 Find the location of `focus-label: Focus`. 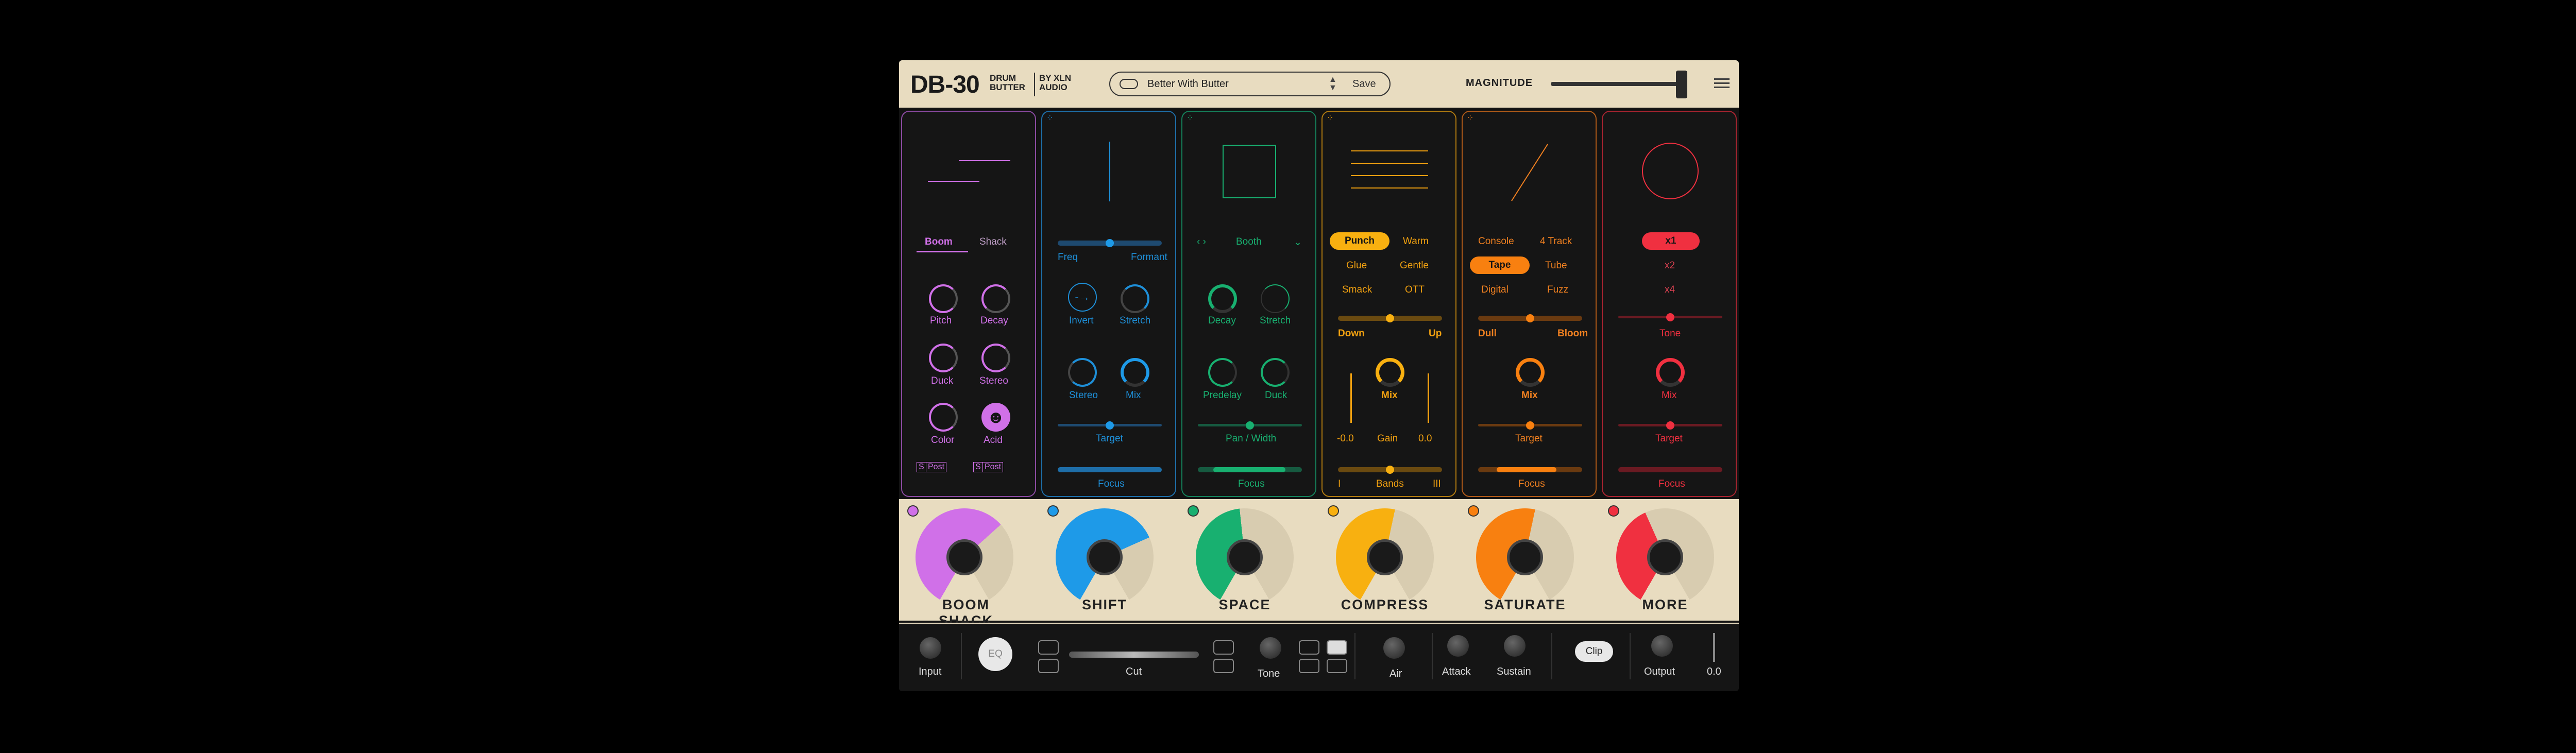

focus-label: Focus is located at coordinates (1111, 483).